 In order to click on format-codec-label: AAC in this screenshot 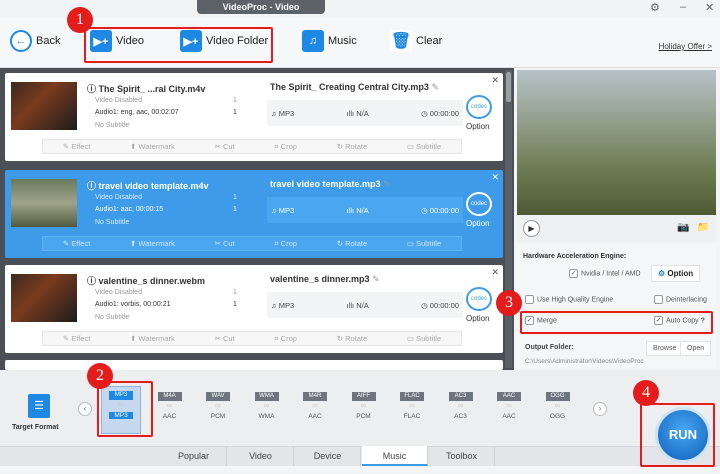, I will do `click(169, 416)`.